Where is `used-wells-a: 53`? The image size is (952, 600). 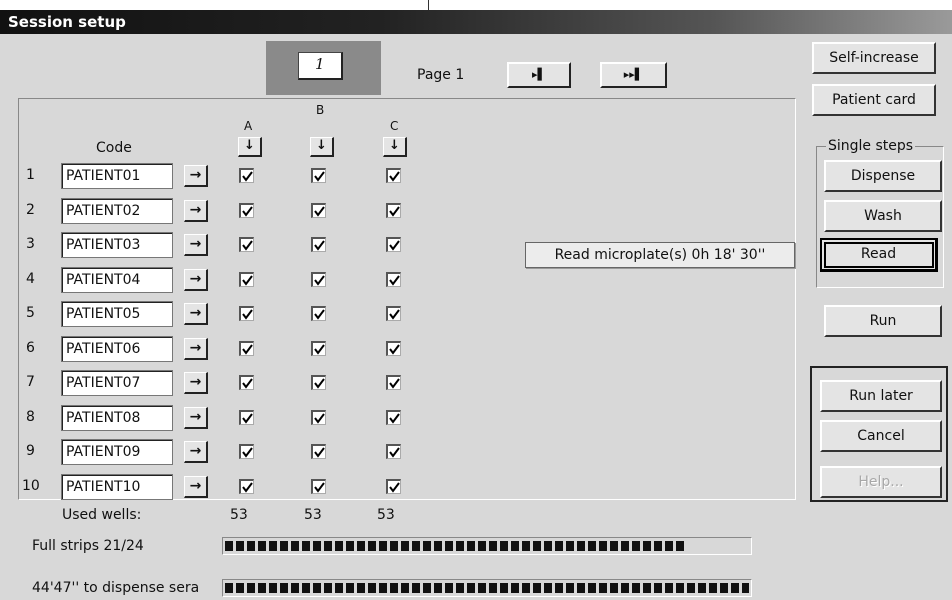 used-wells-a: 53 is located at coordinates (239, 515).